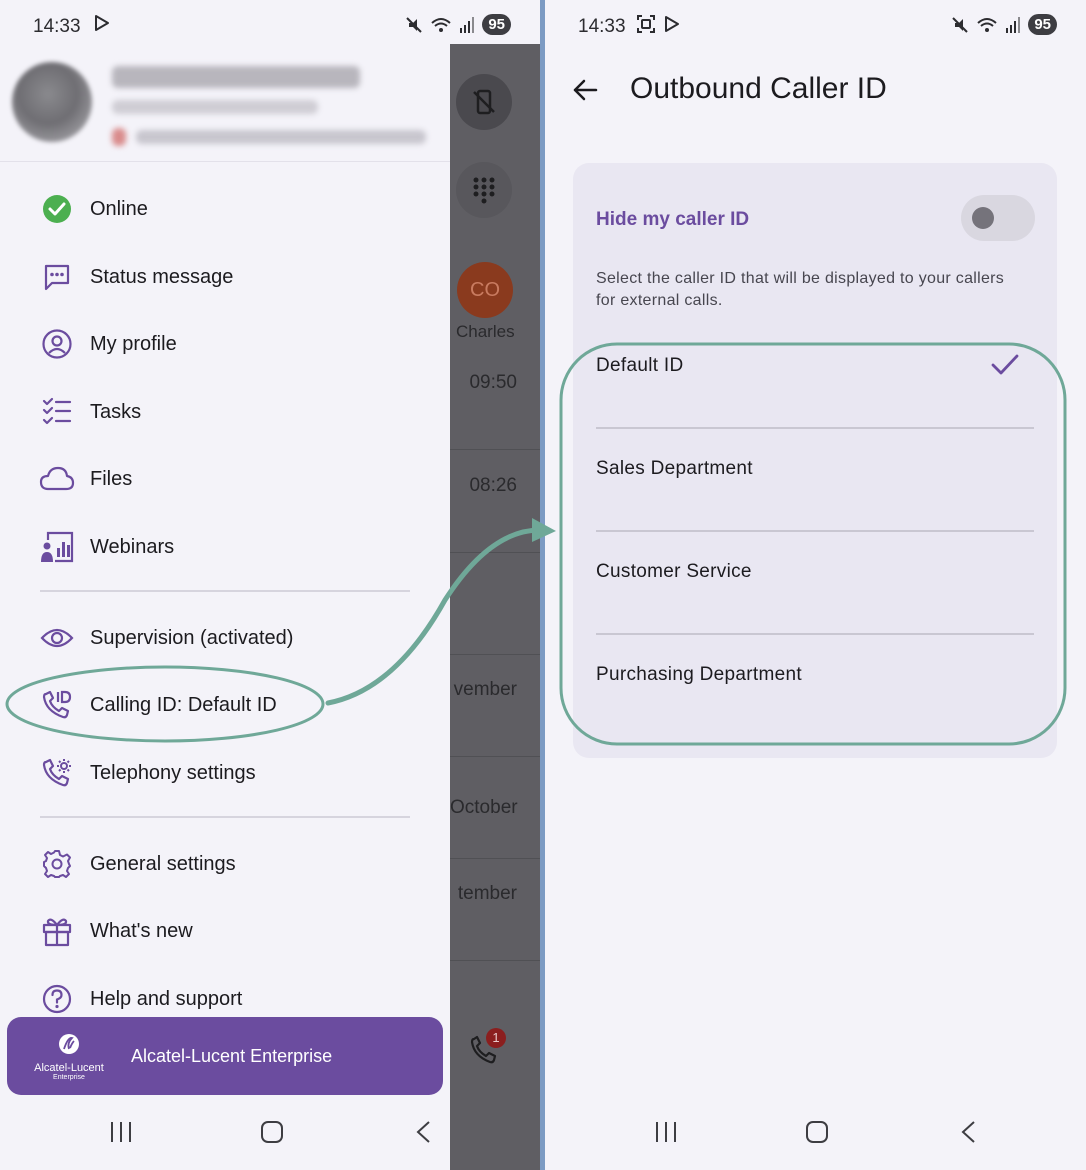 This screenshot has height=1170, width=1086. Describe the element at coordinates (57, 638) in the screenshot. I see `eye-icon` at that location.